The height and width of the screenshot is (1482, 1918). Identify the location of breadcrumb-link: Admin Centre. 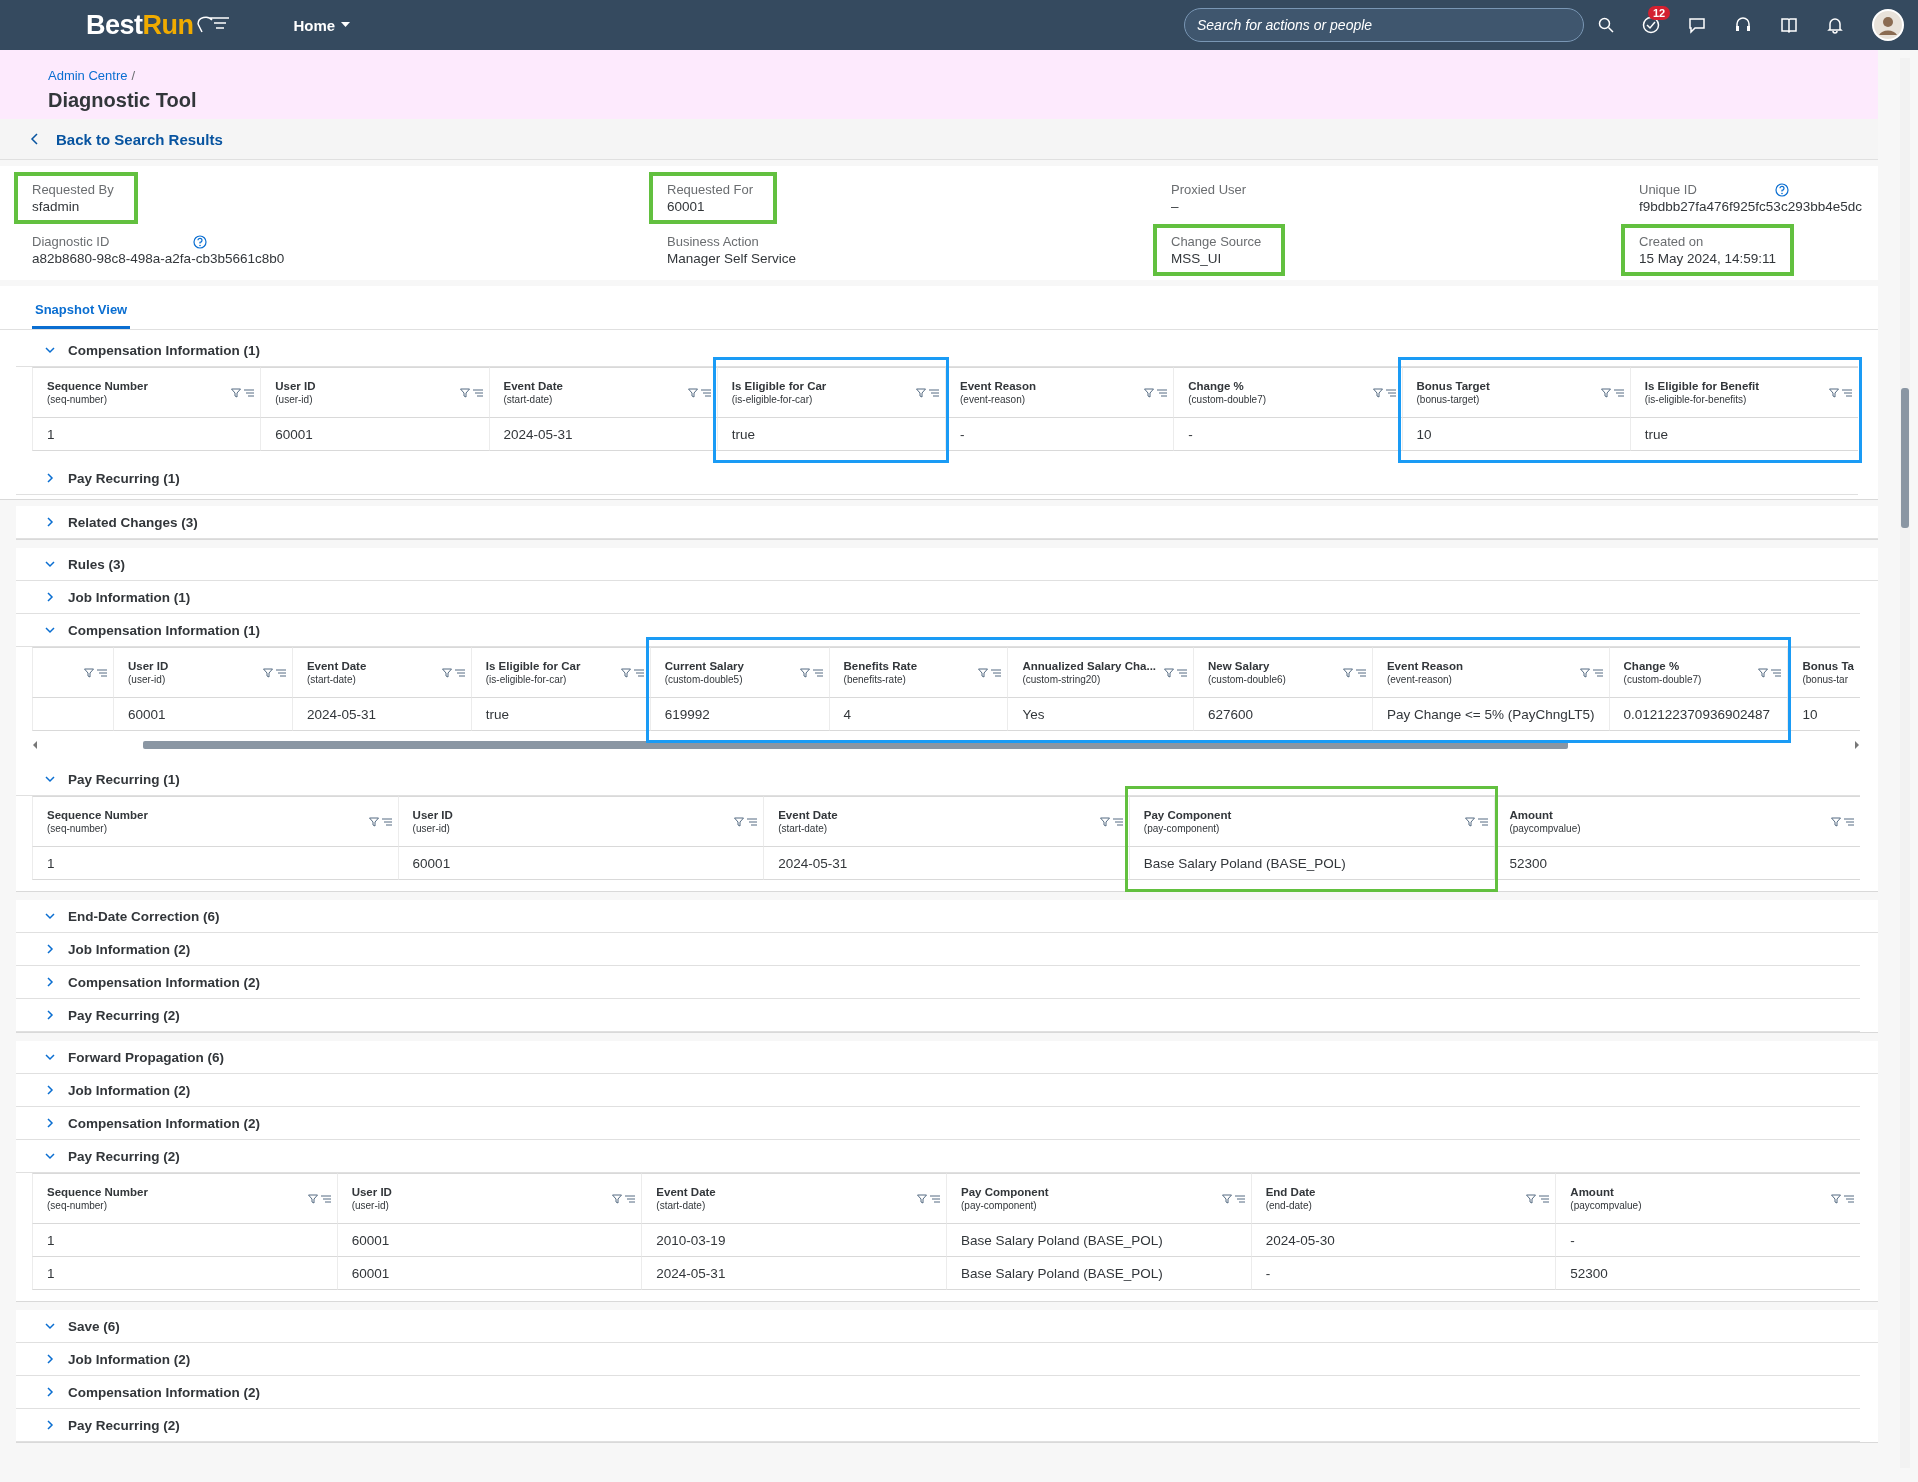
(88, 75).